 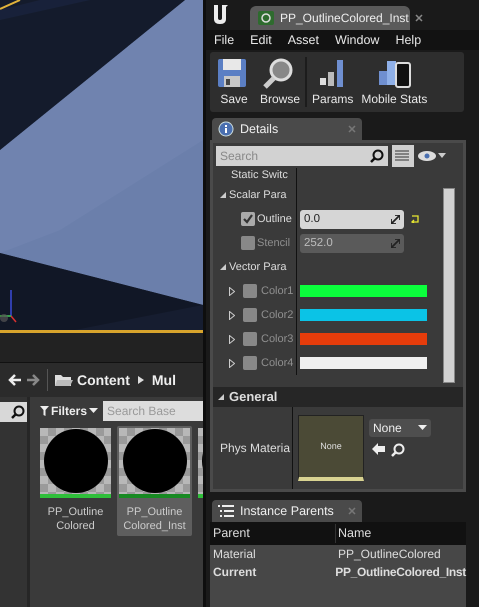 I want to click on number-field: 0.0, so click(x=352, y=219).